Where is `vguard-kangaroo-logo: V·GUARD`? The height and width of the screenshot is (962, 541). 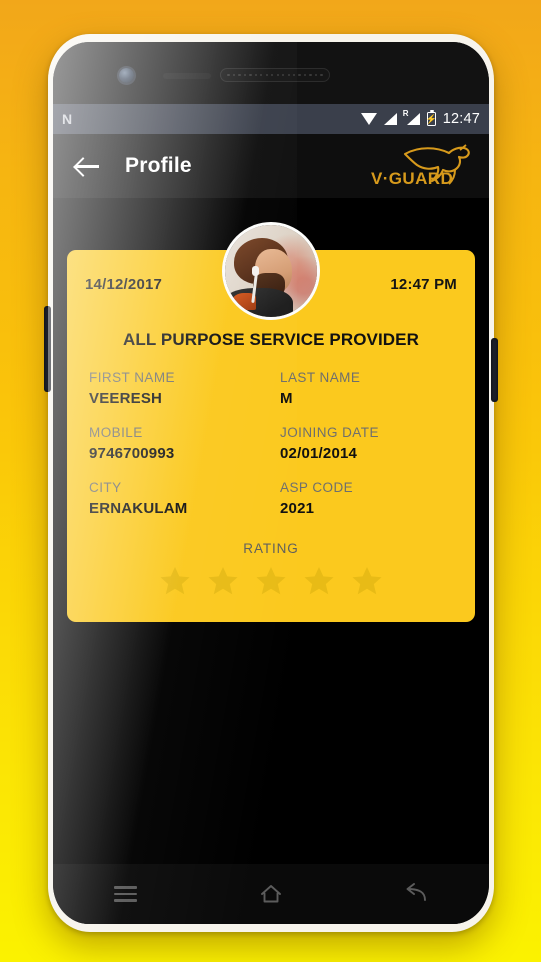
vguard-kangaroo-logo: V·GUARD is located at coordinates (422, 166).